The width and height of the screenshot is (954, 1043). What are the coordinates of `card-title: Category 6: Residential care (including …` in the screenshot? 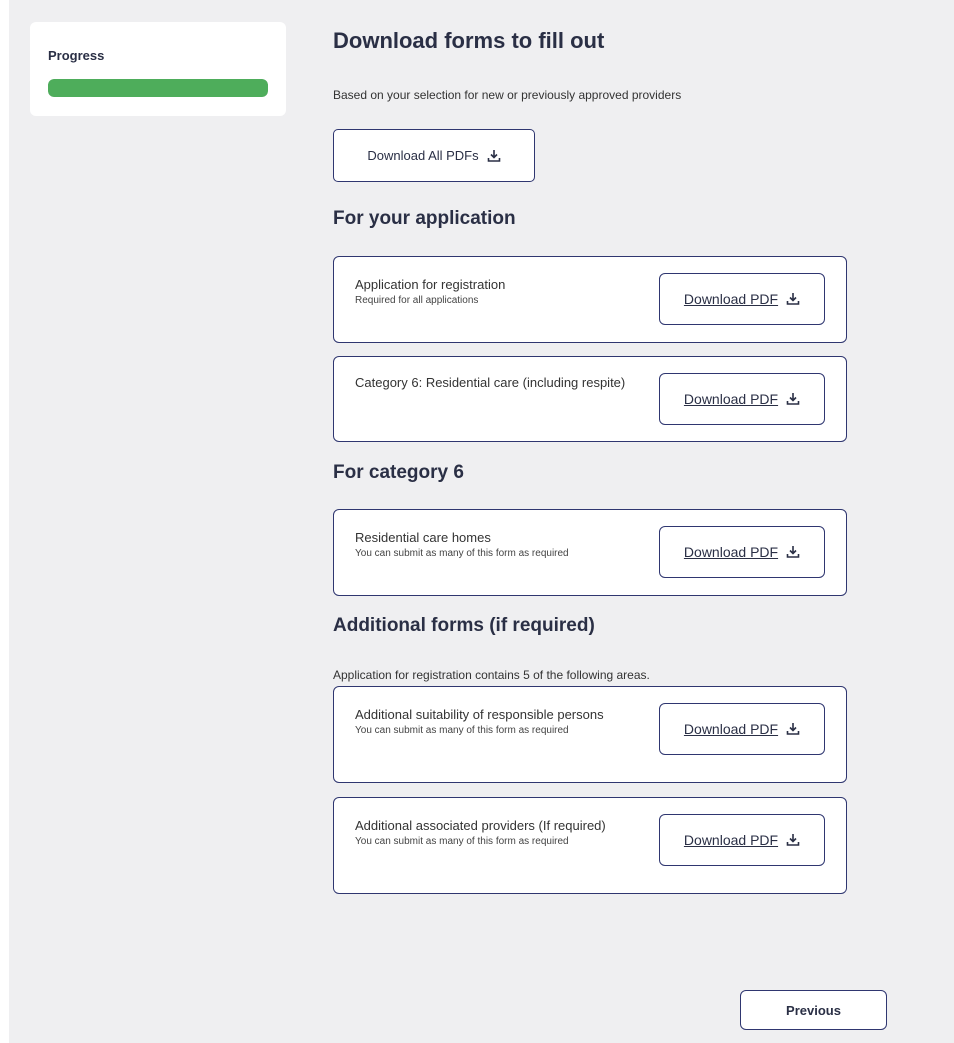 It's located at (490, 382).